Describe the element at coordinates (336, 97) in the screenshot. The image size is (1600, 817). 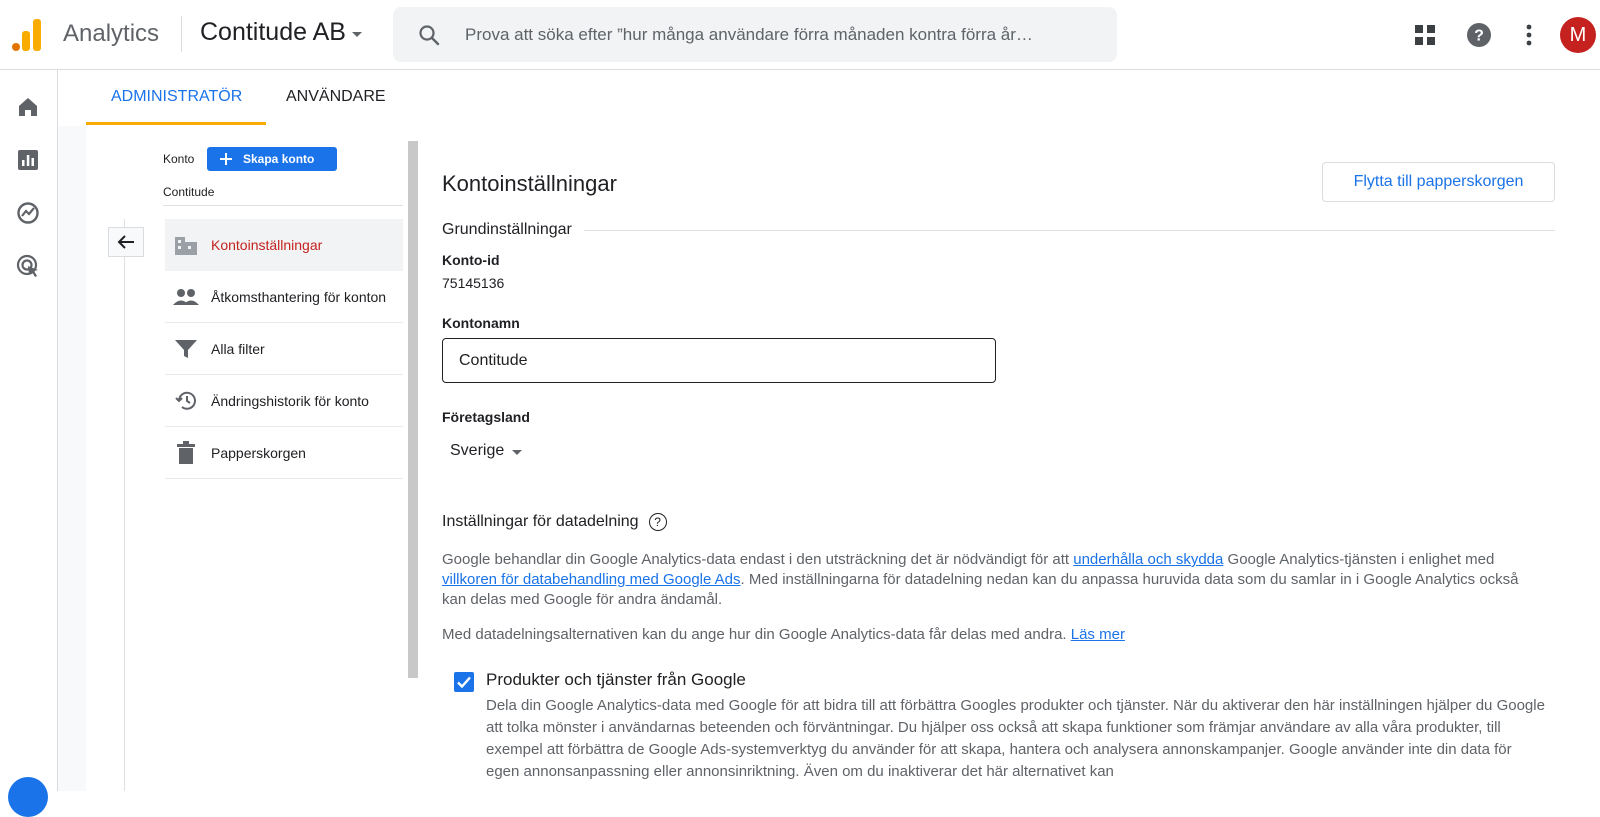
I see `tab-users: ANVÄNDARE` at that location.